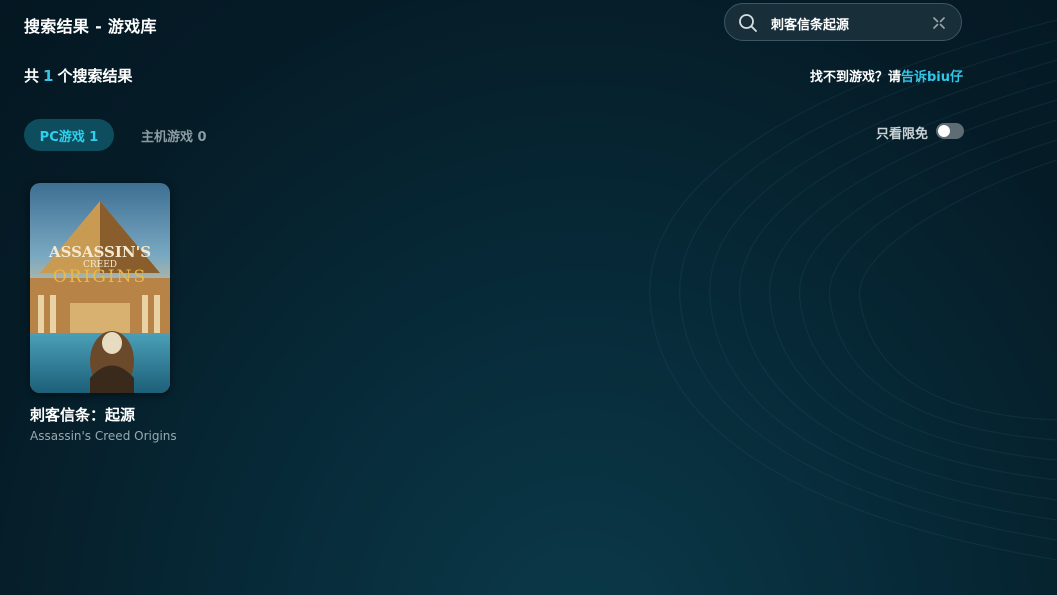  I want to click on tab-console-games: 主机游戏 0, so click(174, 135).